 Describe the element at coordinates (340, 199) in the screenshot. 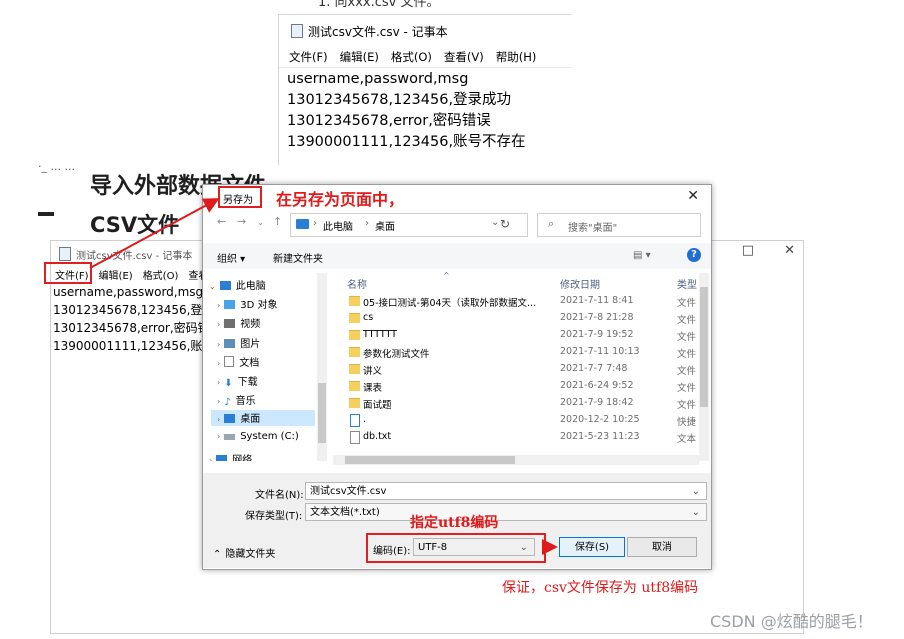

I see `annotation-save-as-page: 在另存为页面中，` at that location.